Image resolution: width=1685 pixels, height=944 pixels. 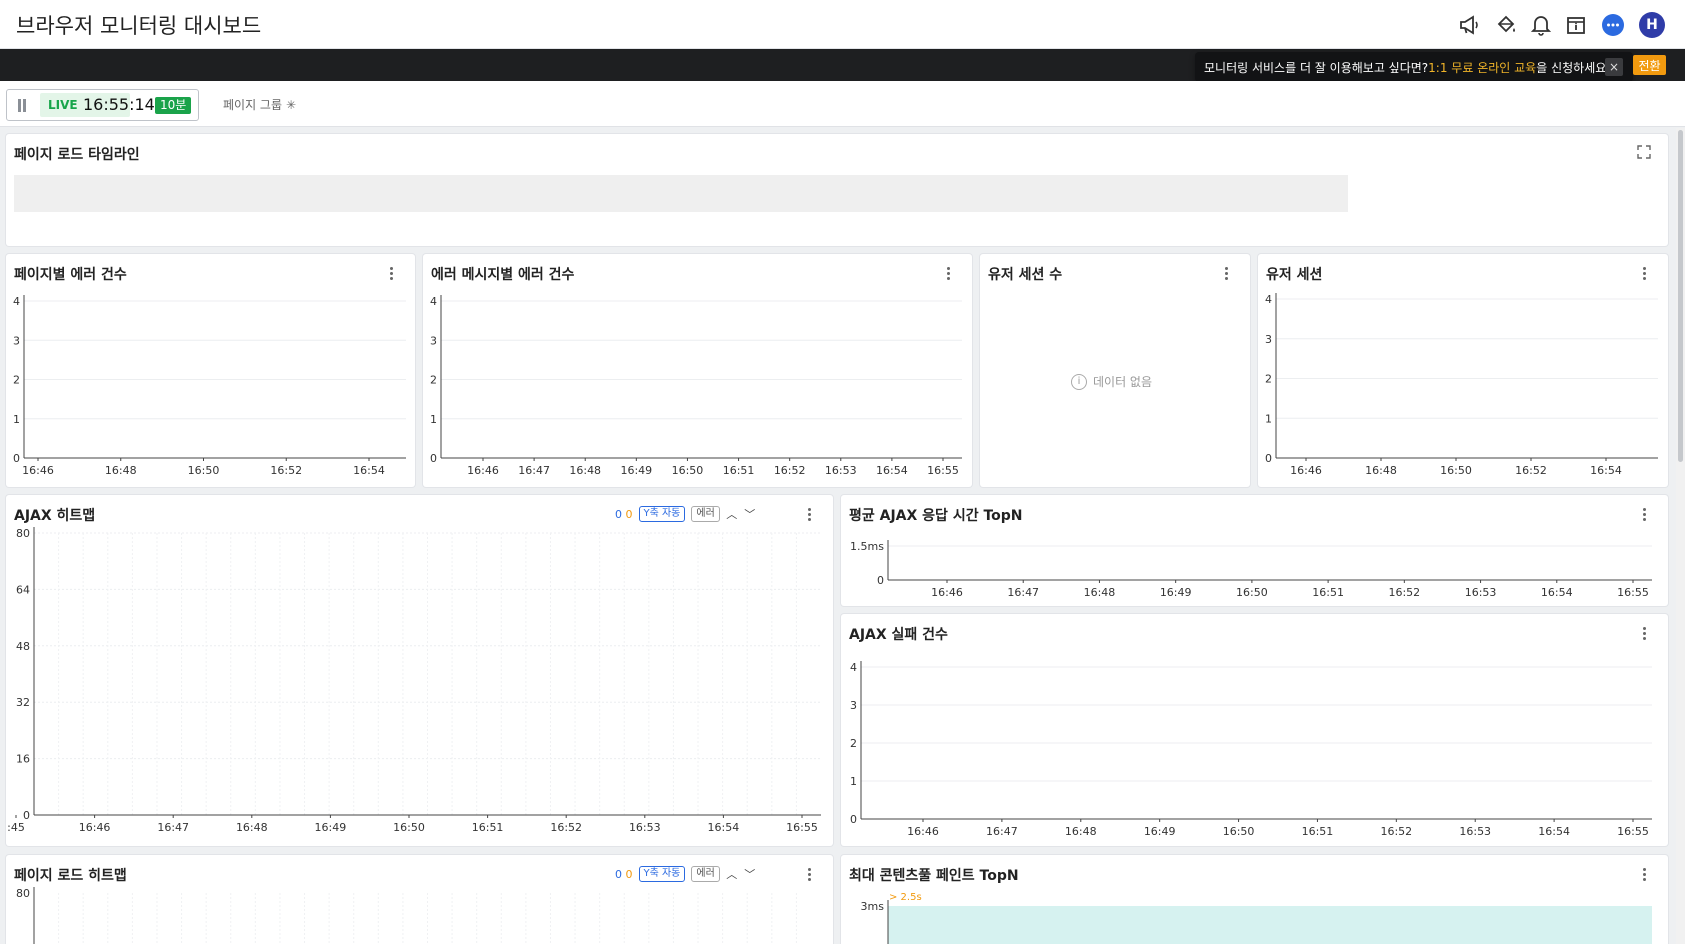 What do you see at coordinates (1652, 25) in the screenshot?
I see `avatar: H` at bounding box center [1652, 25].